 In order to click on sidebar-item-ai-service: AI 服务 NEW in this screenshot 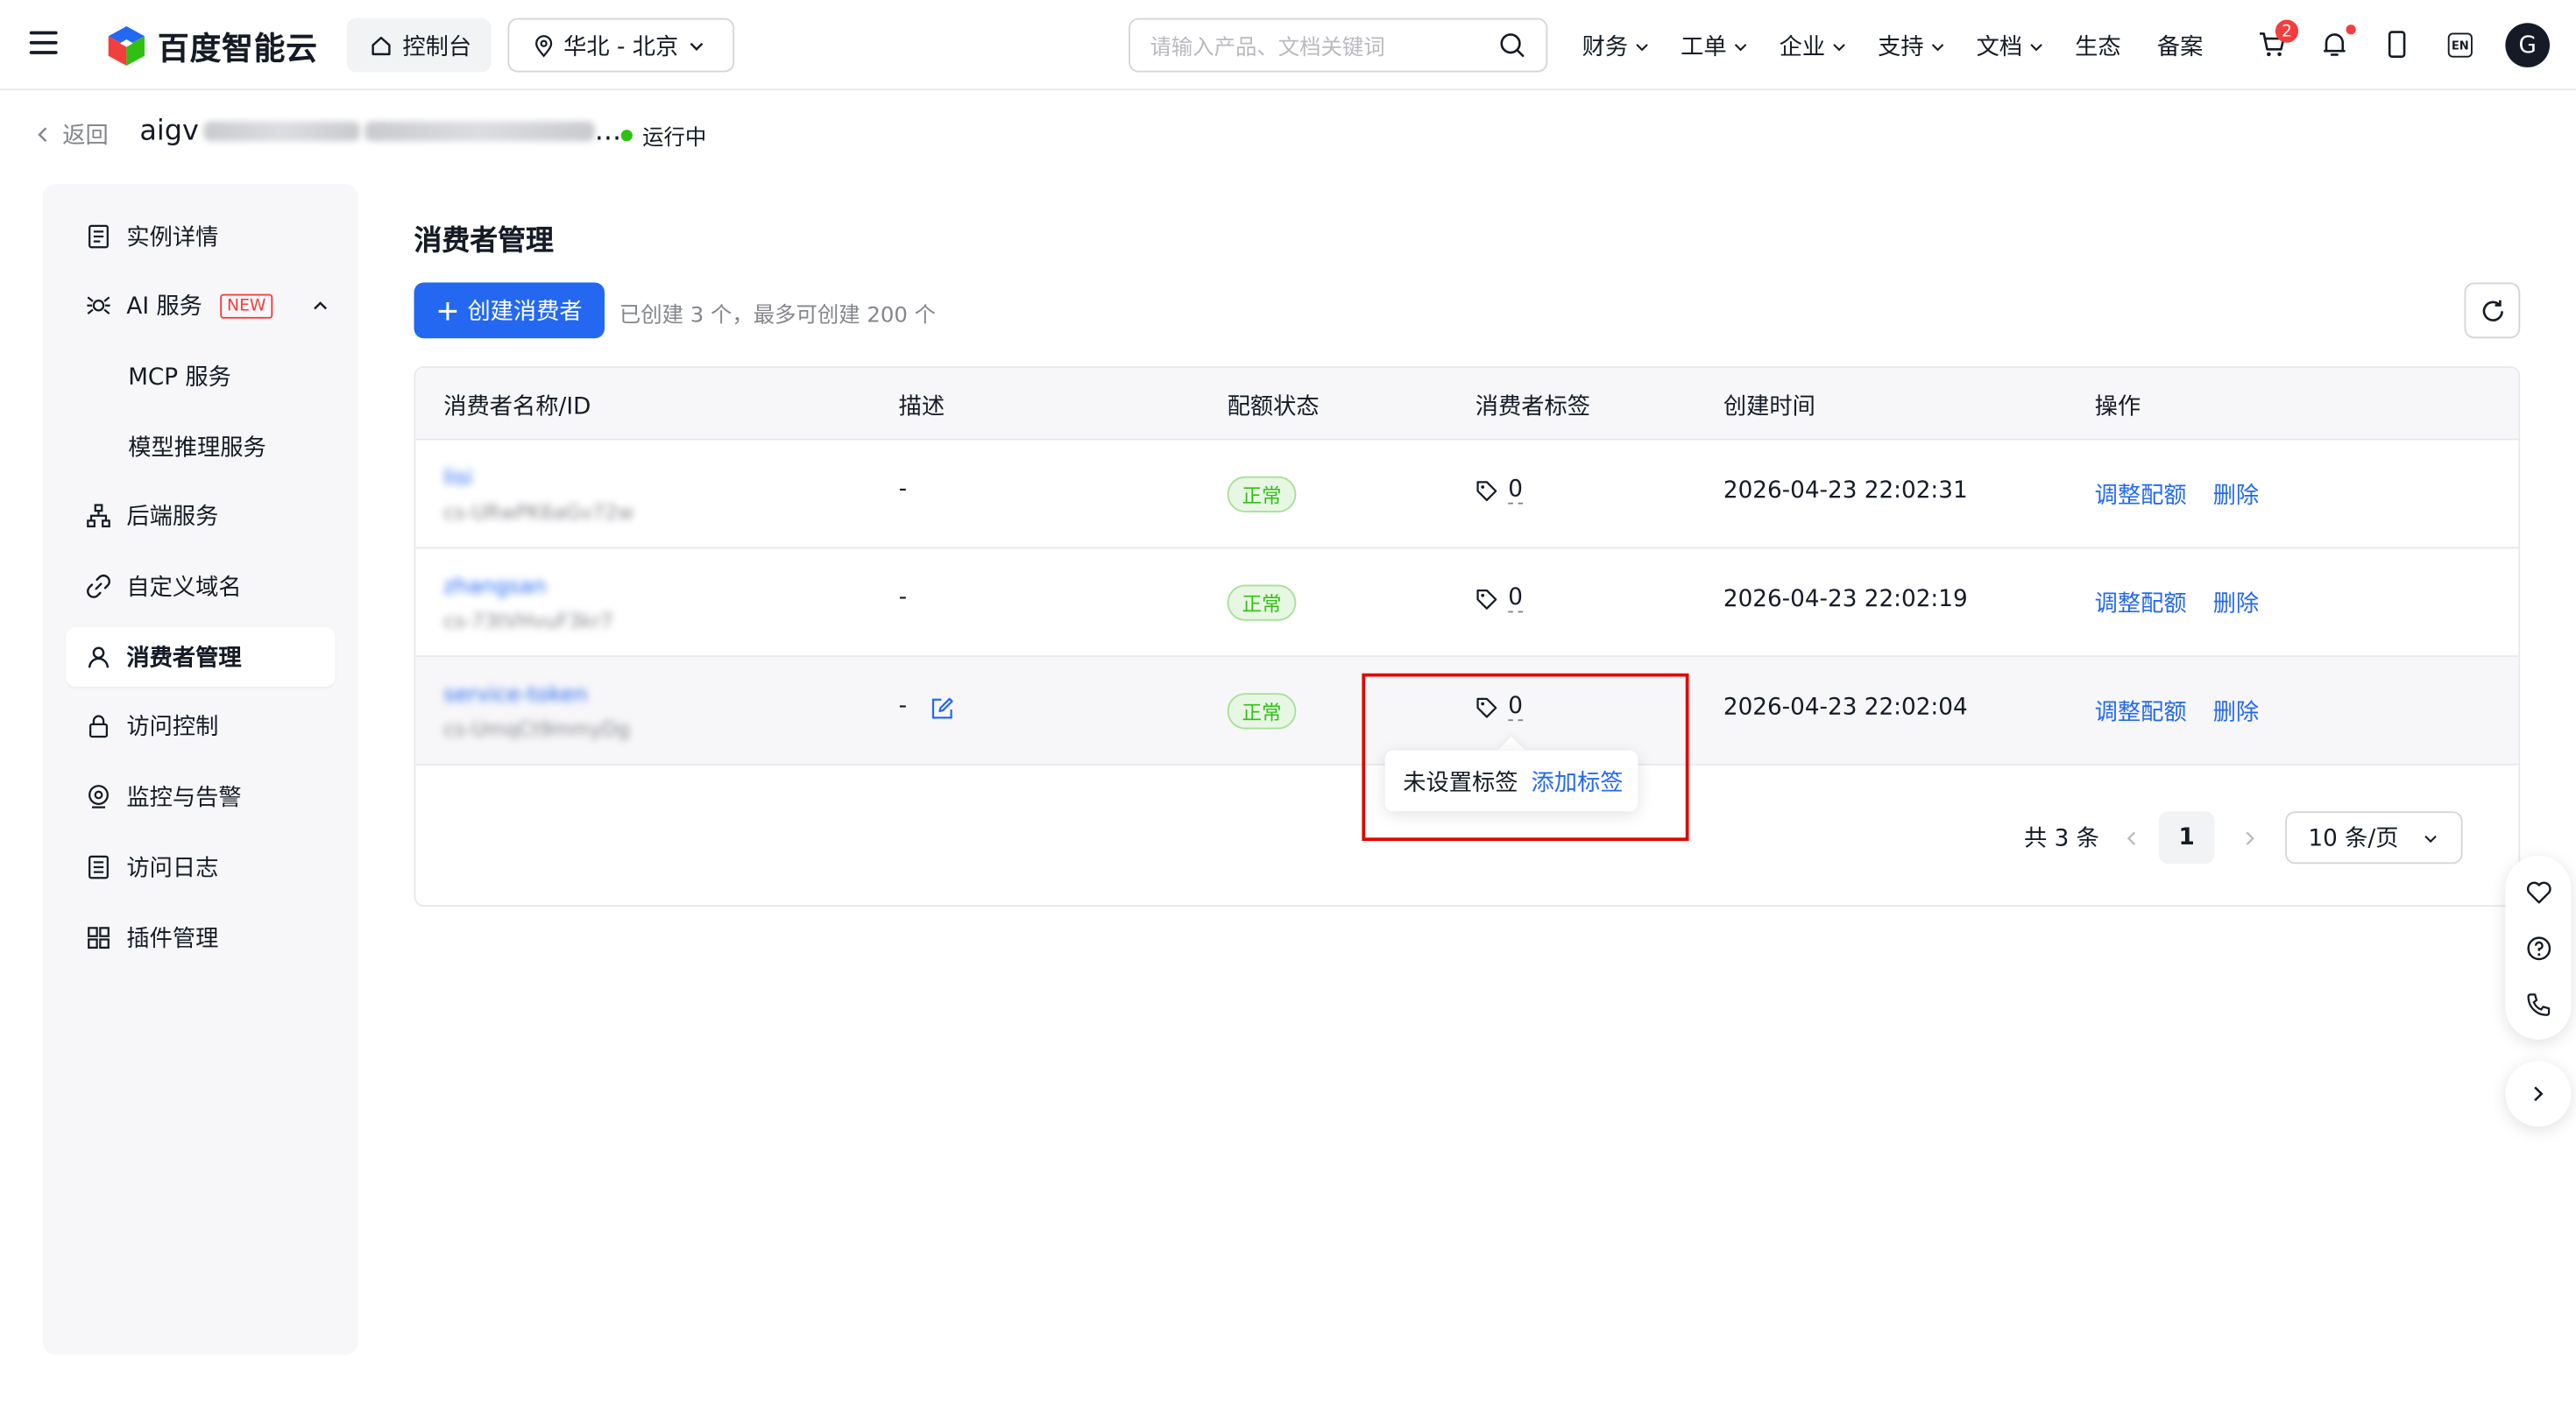, I will do `click(201, 305)`.